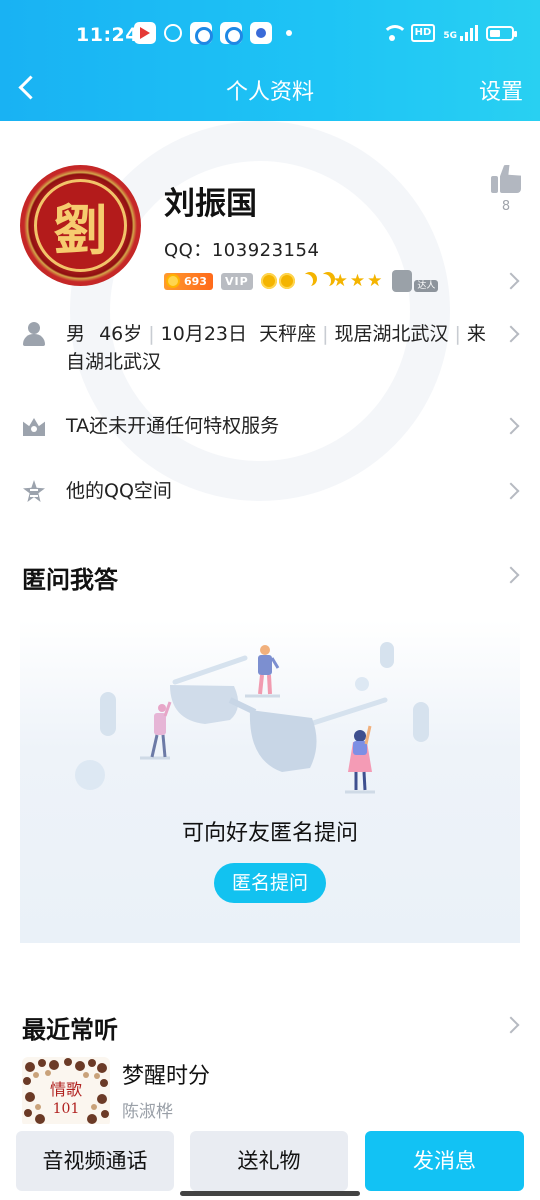 This screenshot has width=540, height=1200. I want to click on privilege-text: TA还未开通任何特权服务, so click(173, 426).